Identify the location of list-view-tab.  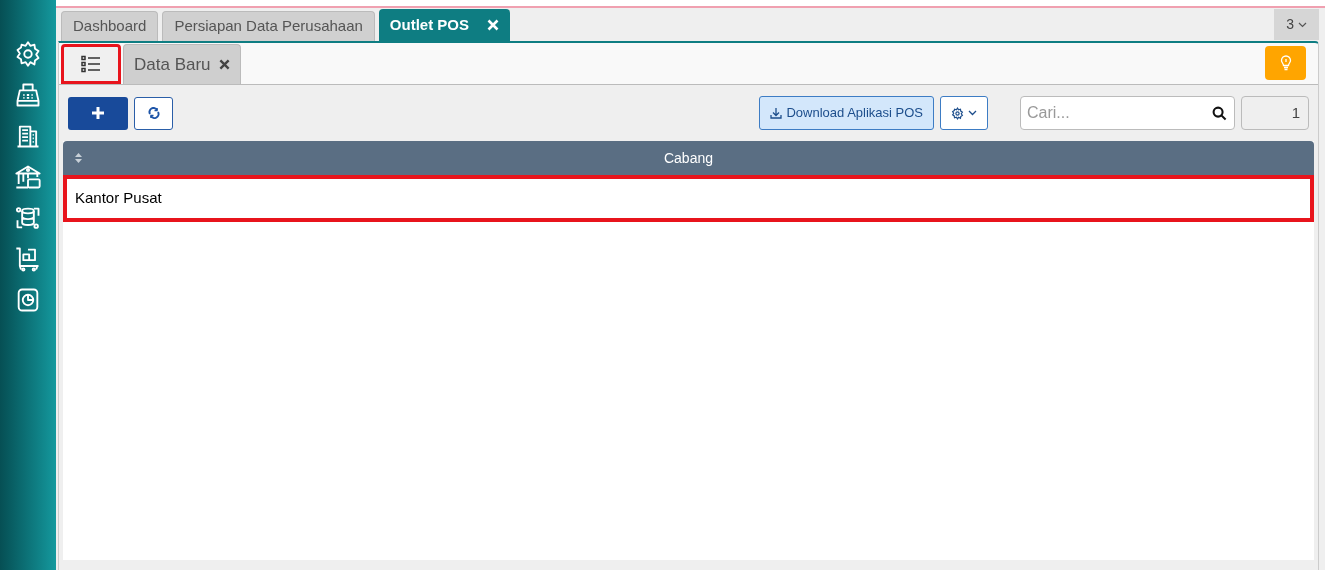
(91, 64).